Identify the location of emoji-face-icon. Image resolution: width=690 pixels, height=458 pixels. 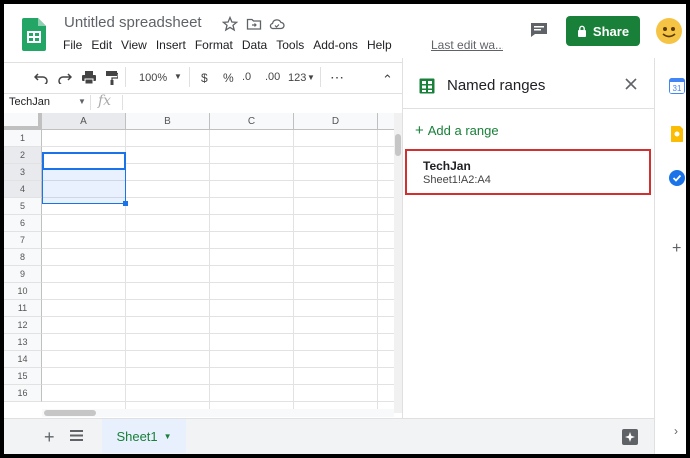
(669, 32).